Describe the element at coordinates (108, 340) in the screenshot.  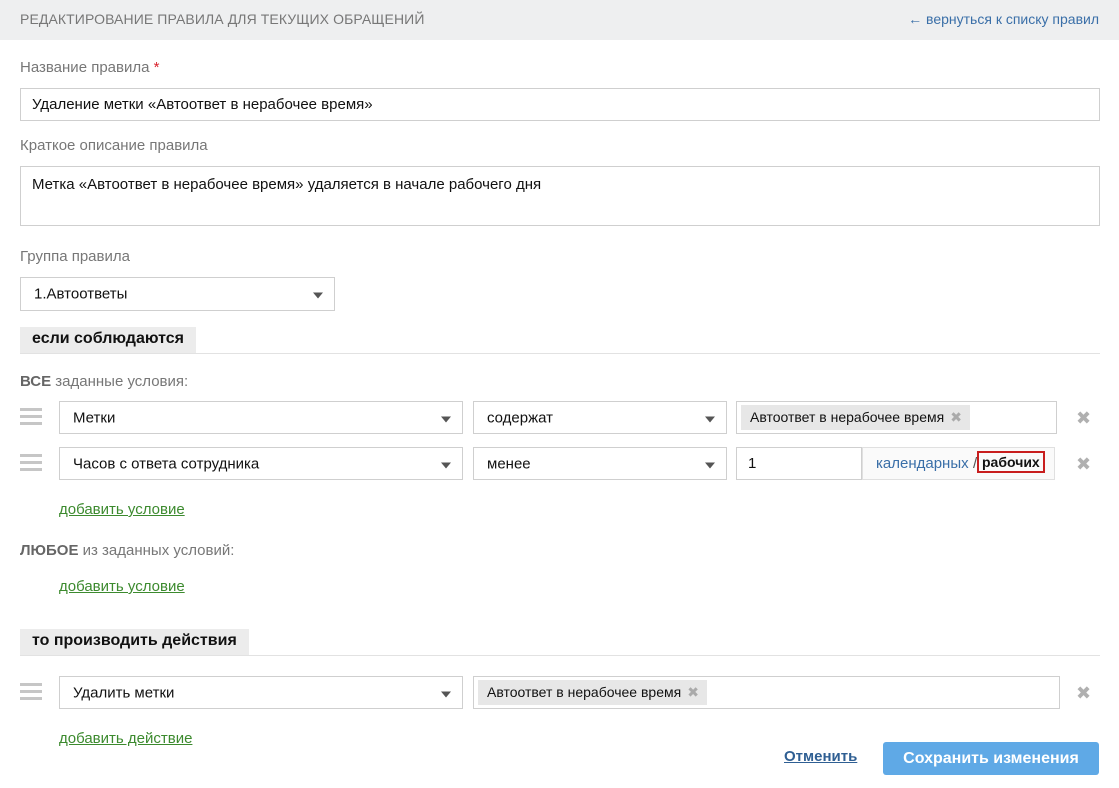
I see `conditions-section-title: если соблюдаются` at that location.